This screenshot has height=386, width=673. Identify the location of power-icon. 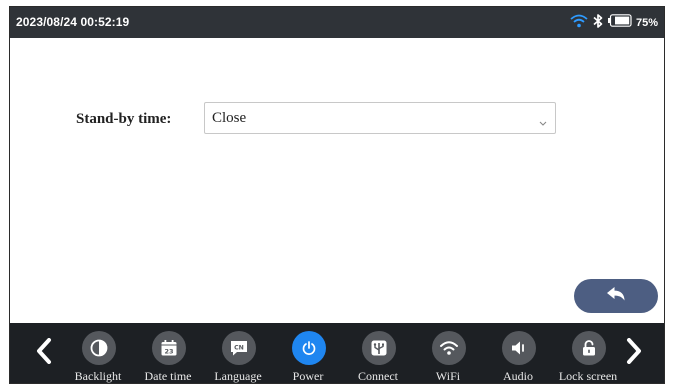
(309, 348).